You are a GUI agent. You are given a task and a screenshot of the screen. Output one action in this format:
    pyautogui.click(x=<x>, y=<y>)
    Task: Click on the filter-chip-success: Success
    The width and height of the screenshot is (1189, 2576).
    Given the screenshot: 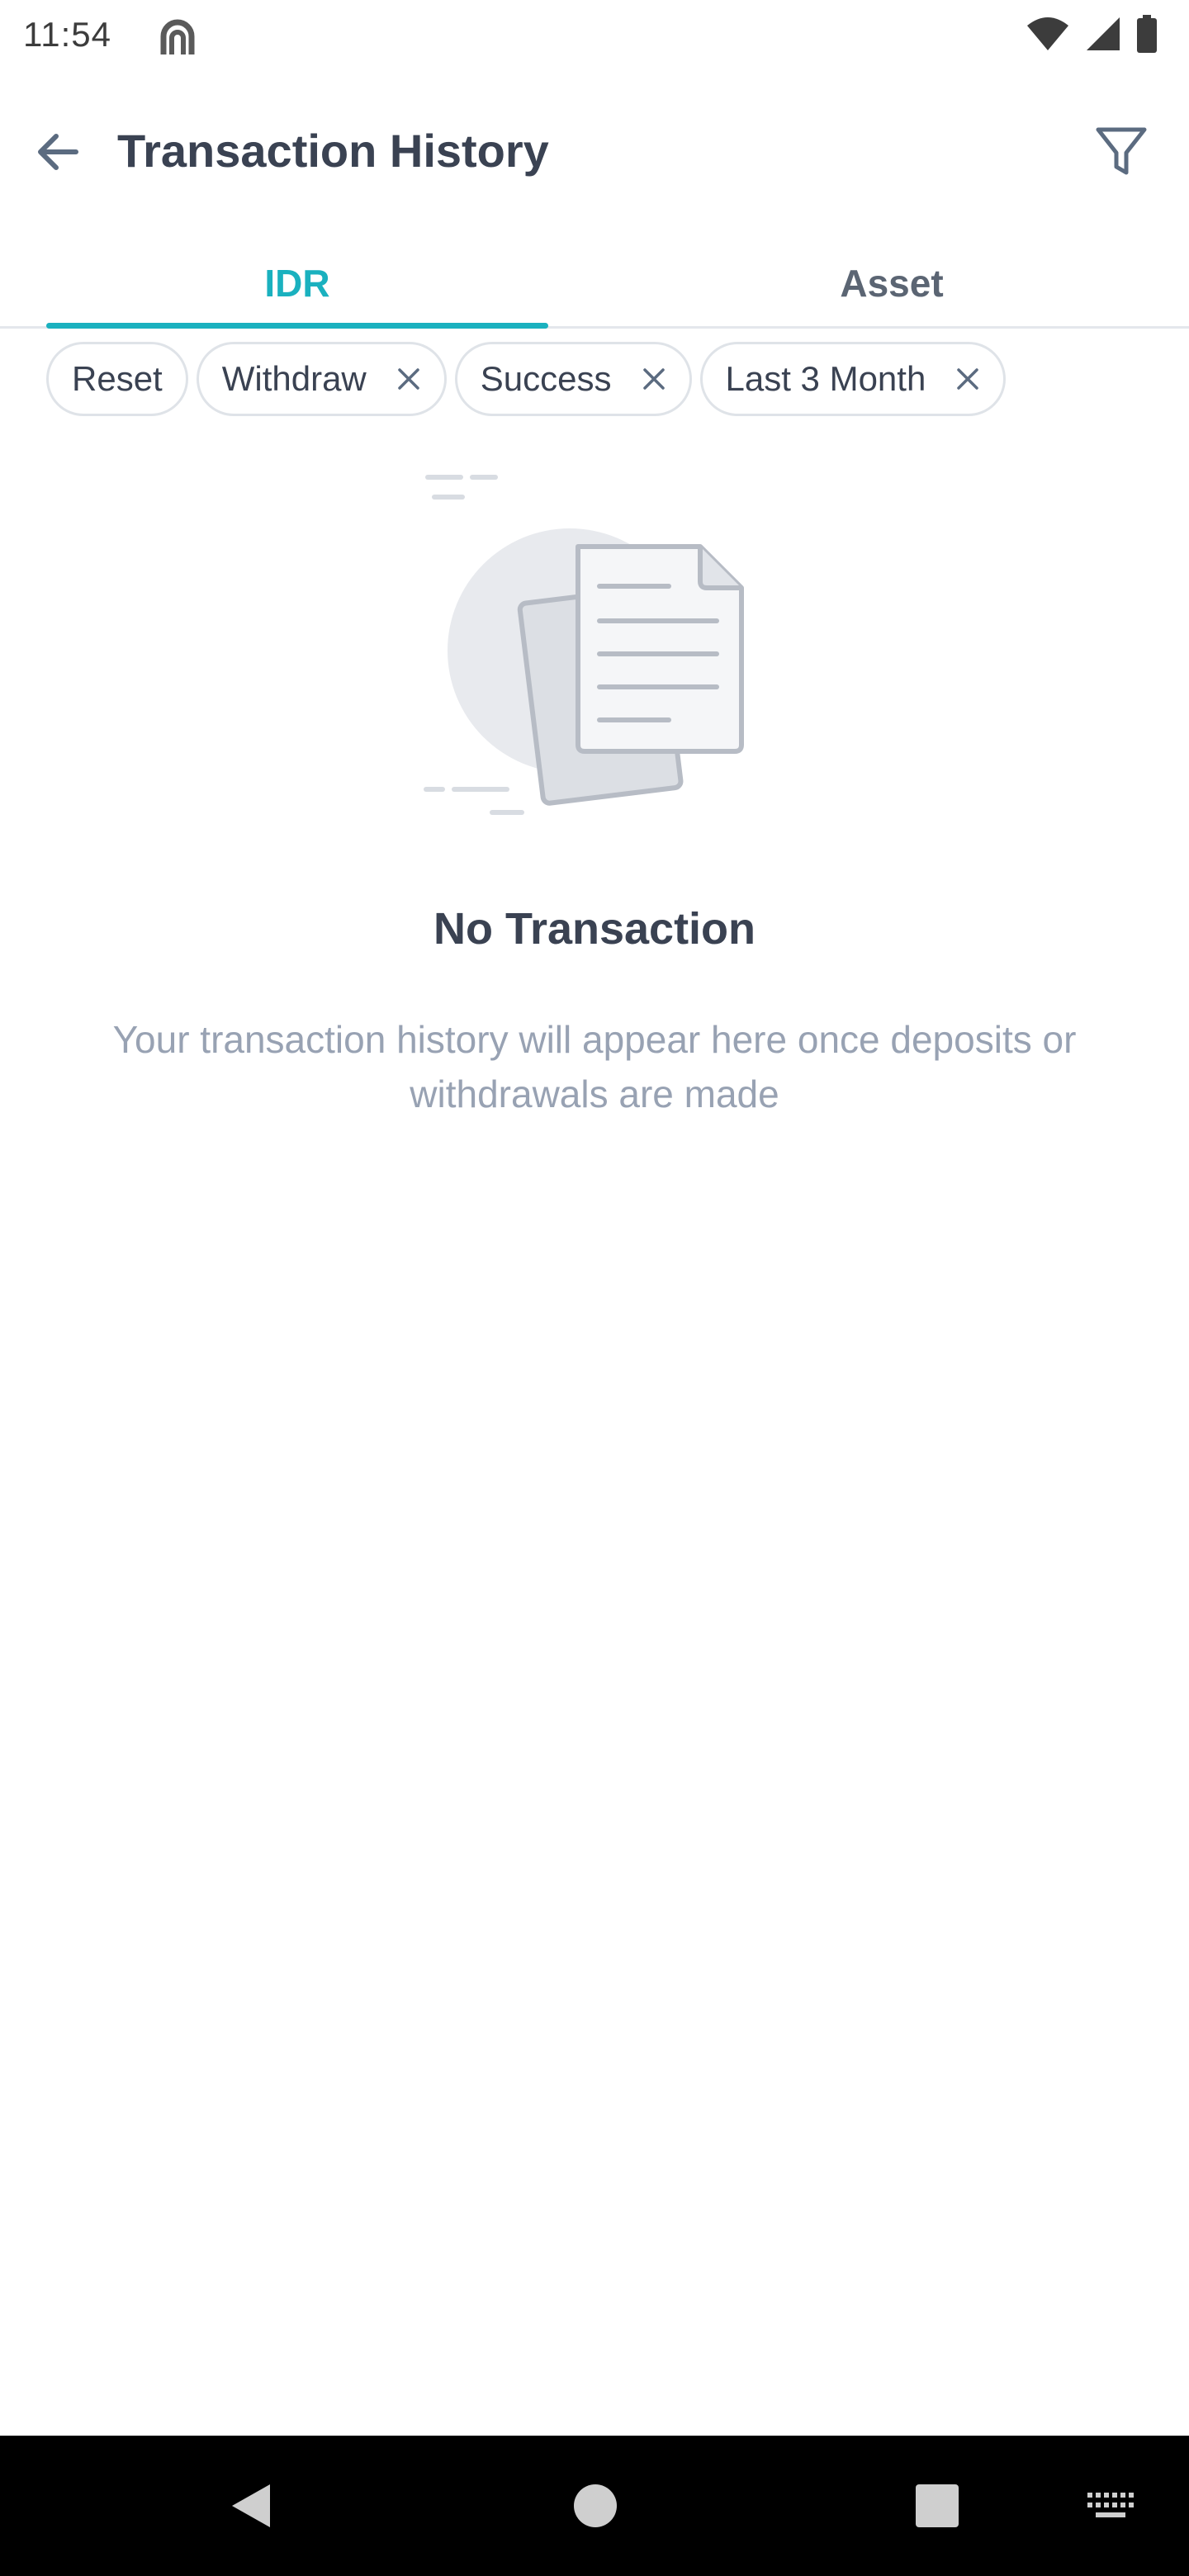 What is the action you would take?
    pyautogui.click(x=573, y=379)
    